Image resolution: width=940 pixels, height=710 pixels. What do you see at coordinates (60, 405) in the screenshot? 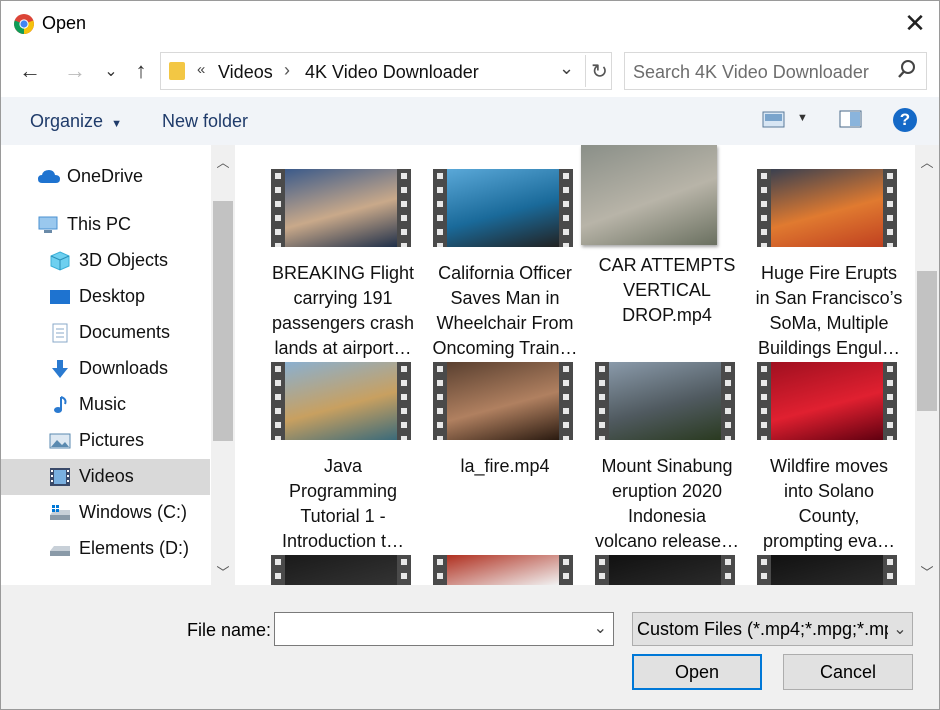
I see `music-icon` at bounding box center [60, 405].